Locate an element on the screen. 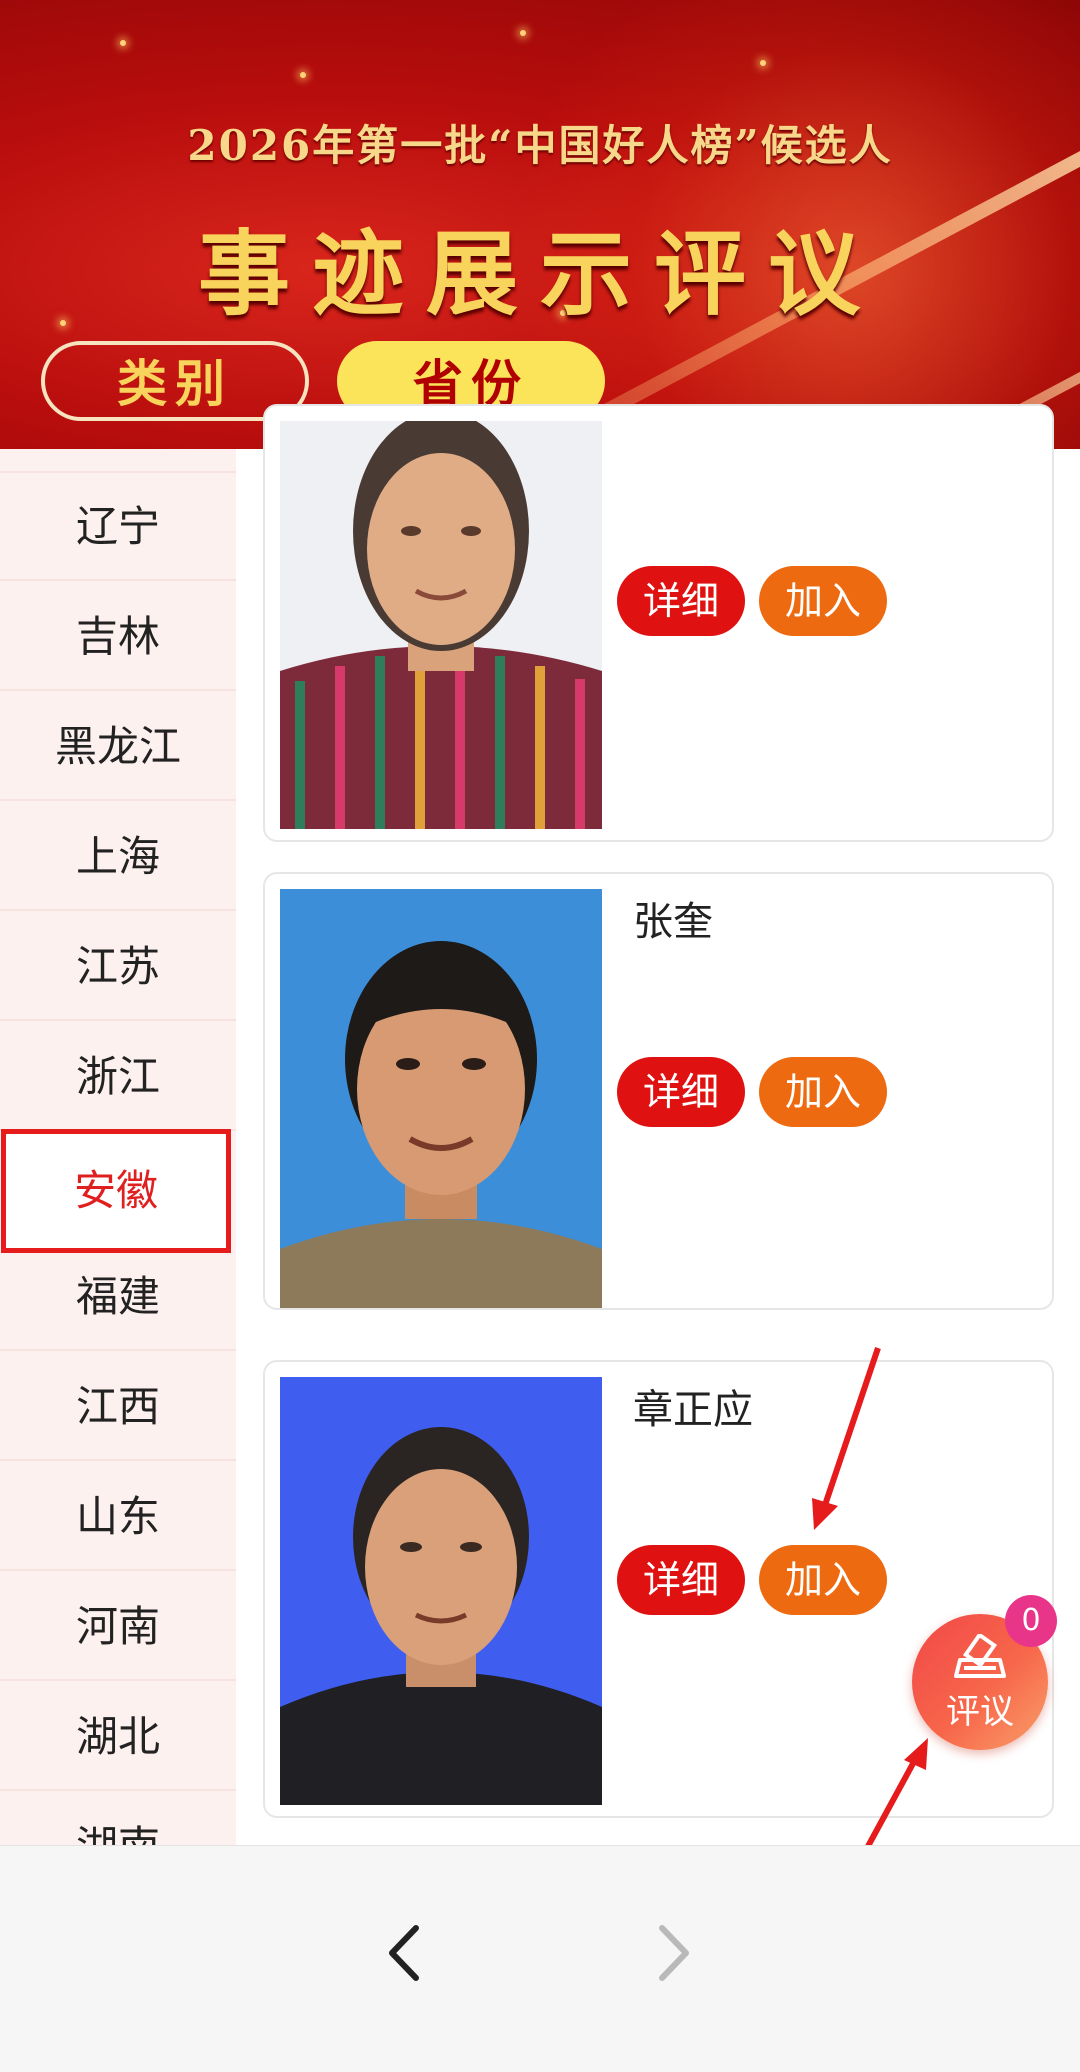 Image resolution: width=1080 pixels, height=2072 pixels. chevron-right-icon is located at coordinates (674, 1953).